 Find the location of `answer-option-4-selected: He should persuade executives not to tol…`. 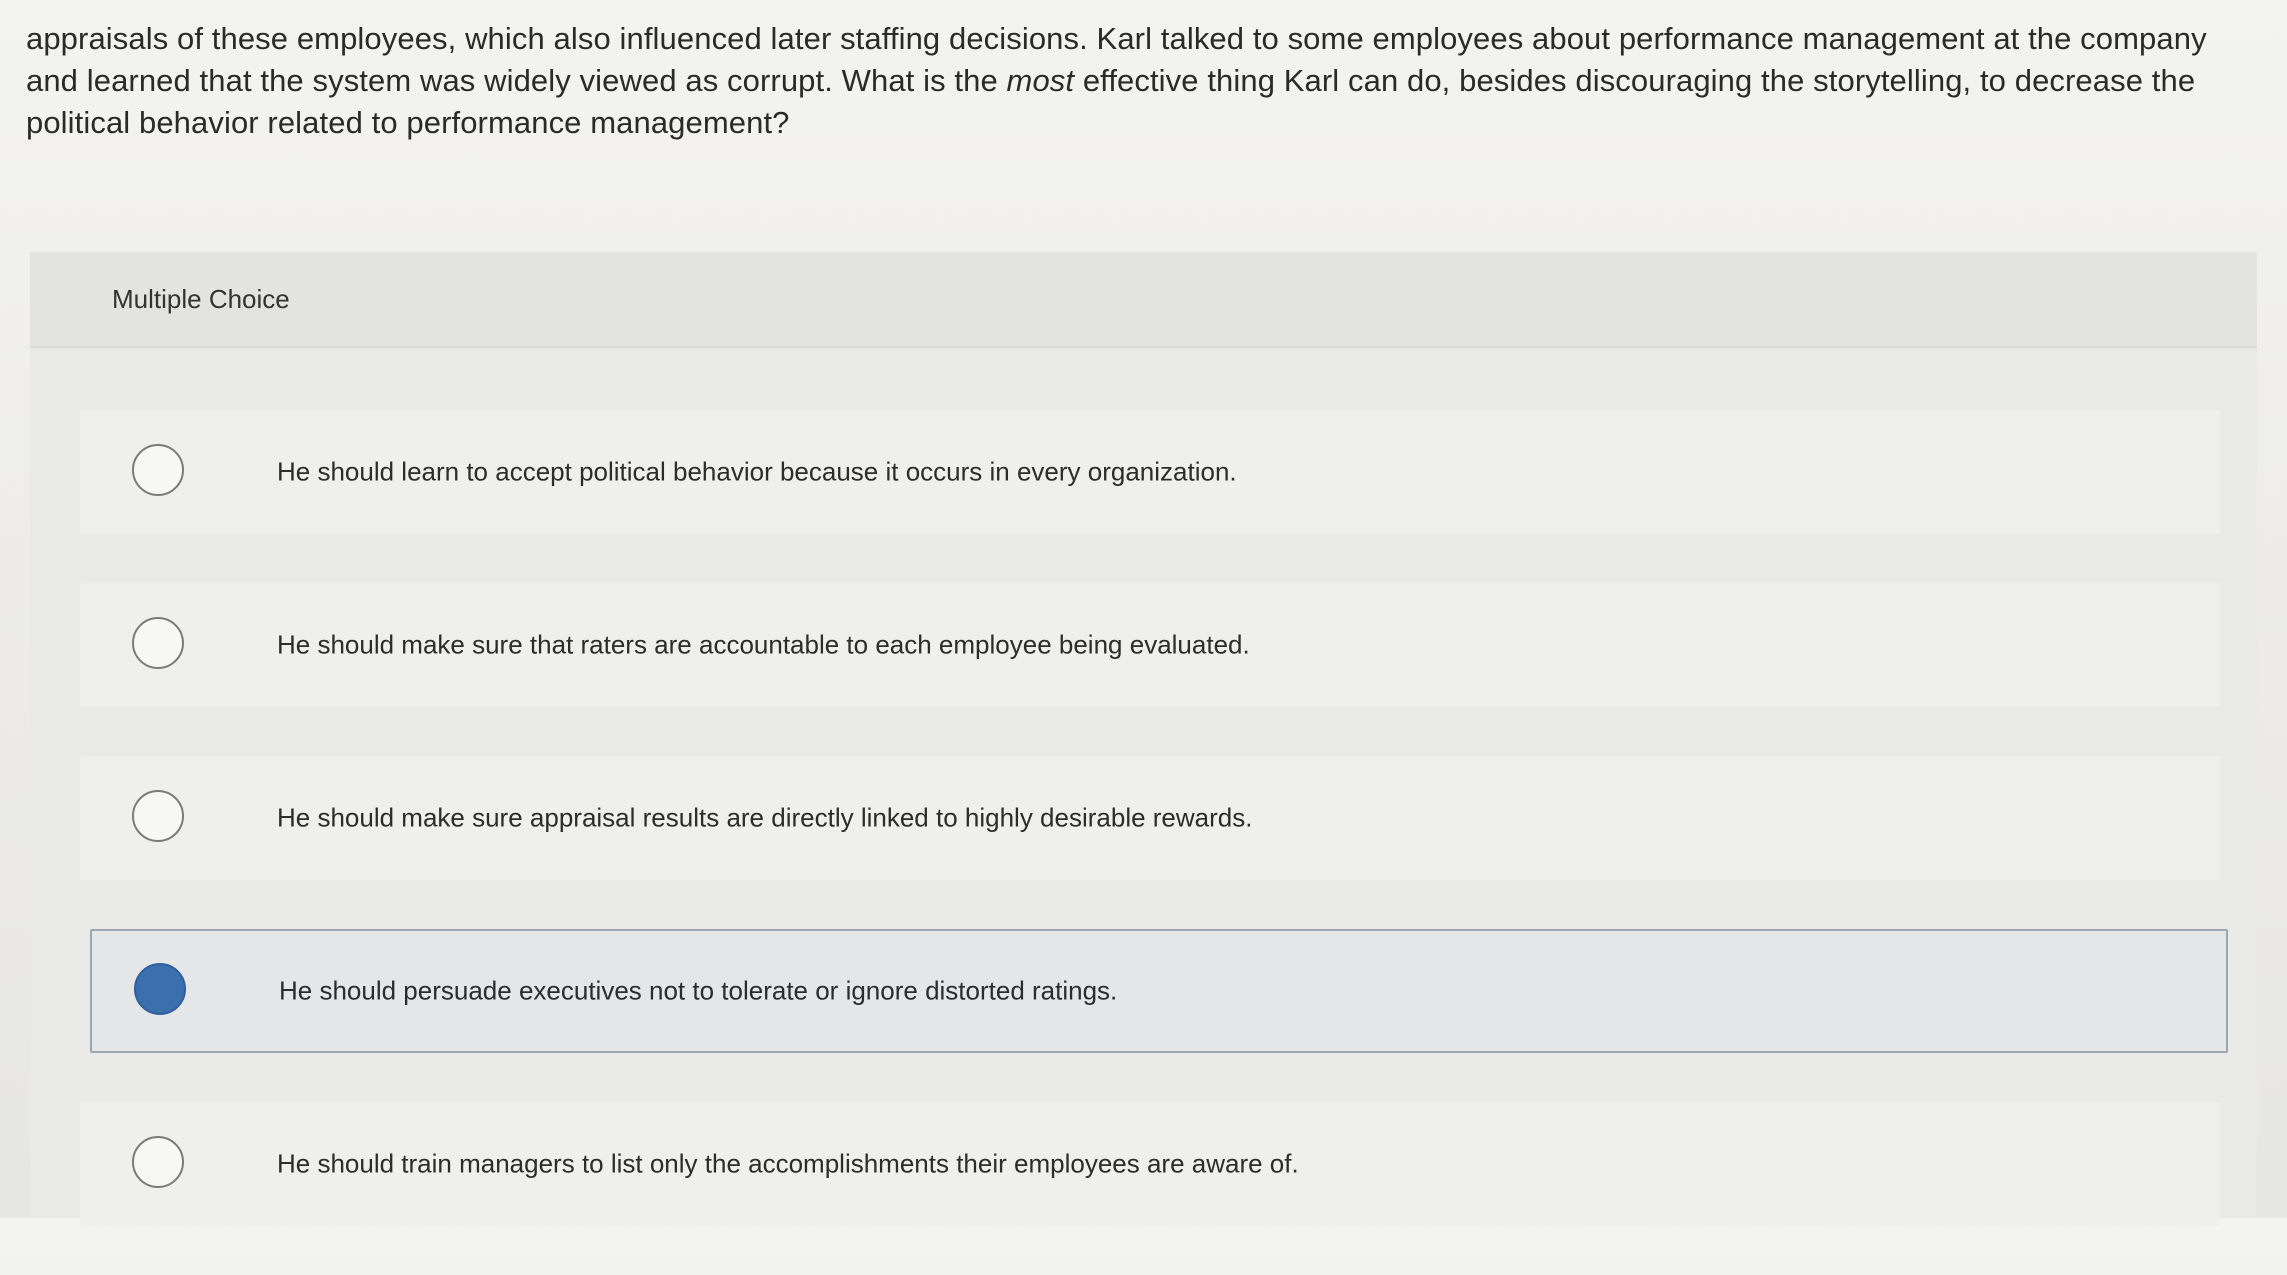

answer-option-4-selected: He should persuade executives not to tol… is located at coordinates (1159, 991).